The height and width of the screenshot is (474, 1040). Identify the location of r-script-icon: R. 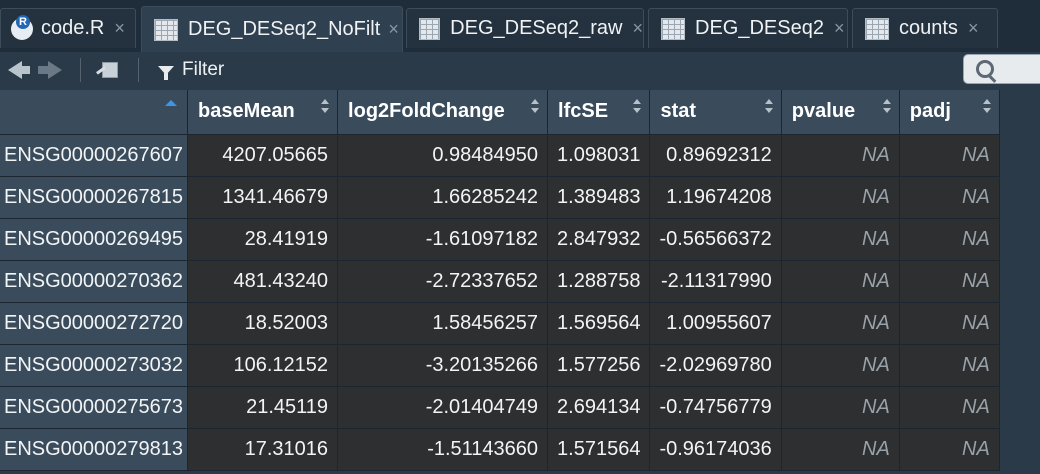
(22, 27).